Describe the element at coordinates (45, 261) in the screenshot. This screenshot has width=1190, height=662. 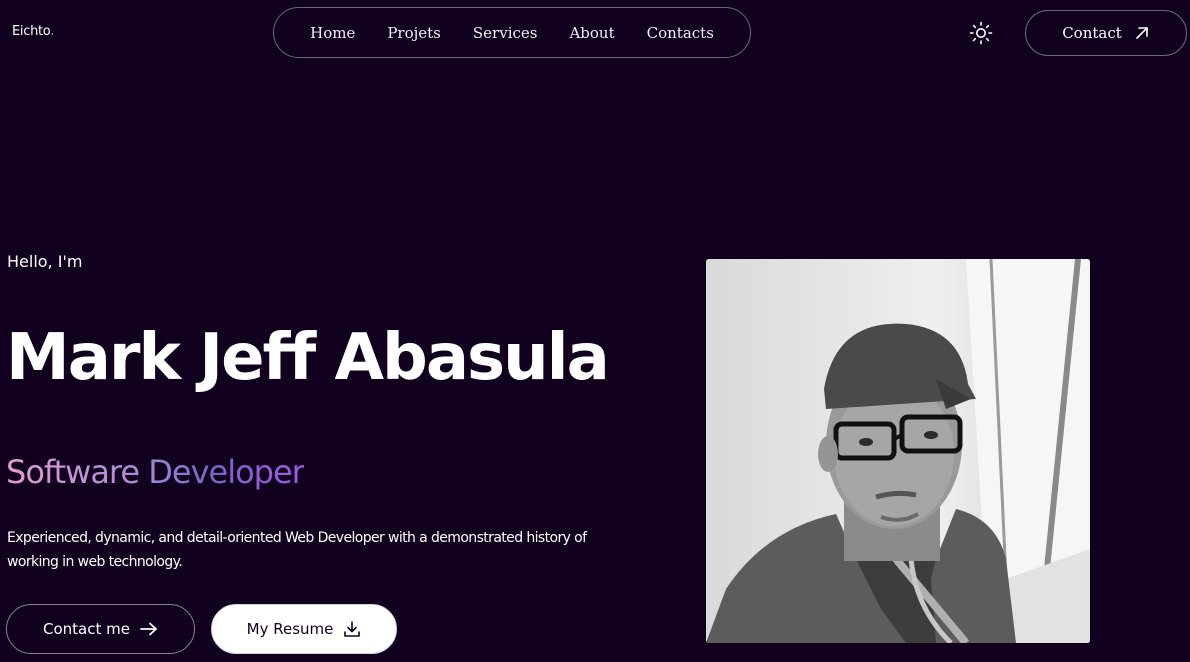
I see `hero-greeting: Hello, I'm` at that location.